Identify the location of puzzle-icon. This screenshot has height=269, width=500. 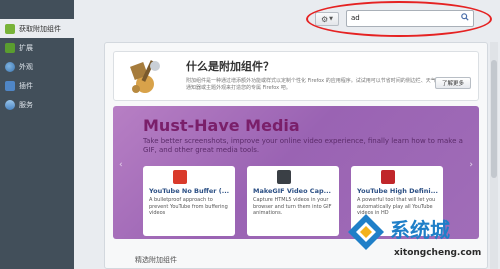
(10, 28).